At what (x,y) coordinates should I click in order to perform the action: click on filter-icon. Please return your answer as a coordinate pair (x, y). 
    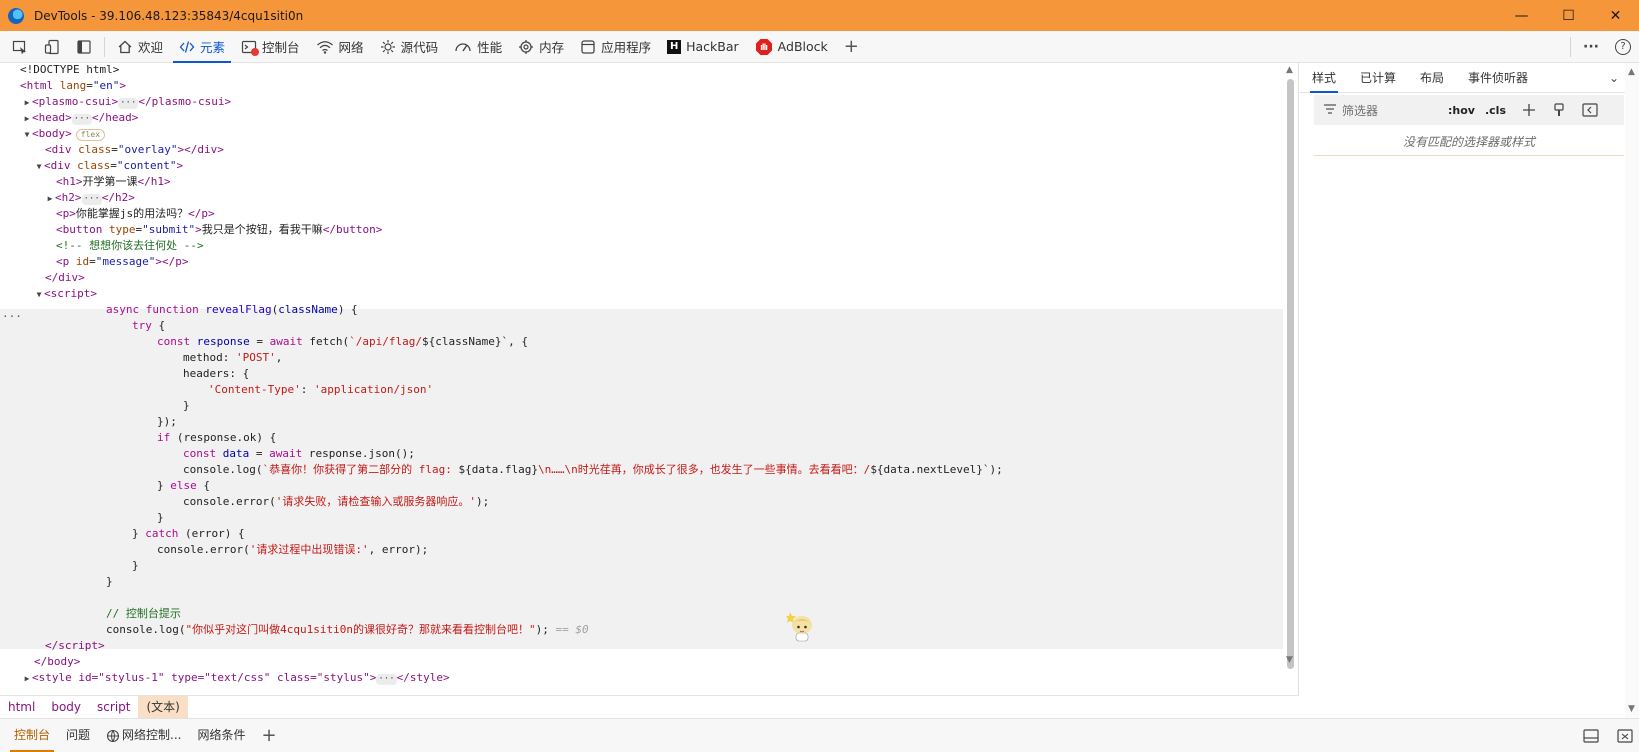
    Looking at the image, I should click on (1330, 110).